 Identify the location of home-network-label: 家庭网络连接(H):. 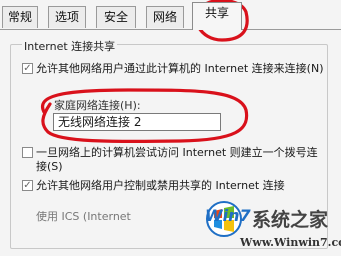
(97, 105).